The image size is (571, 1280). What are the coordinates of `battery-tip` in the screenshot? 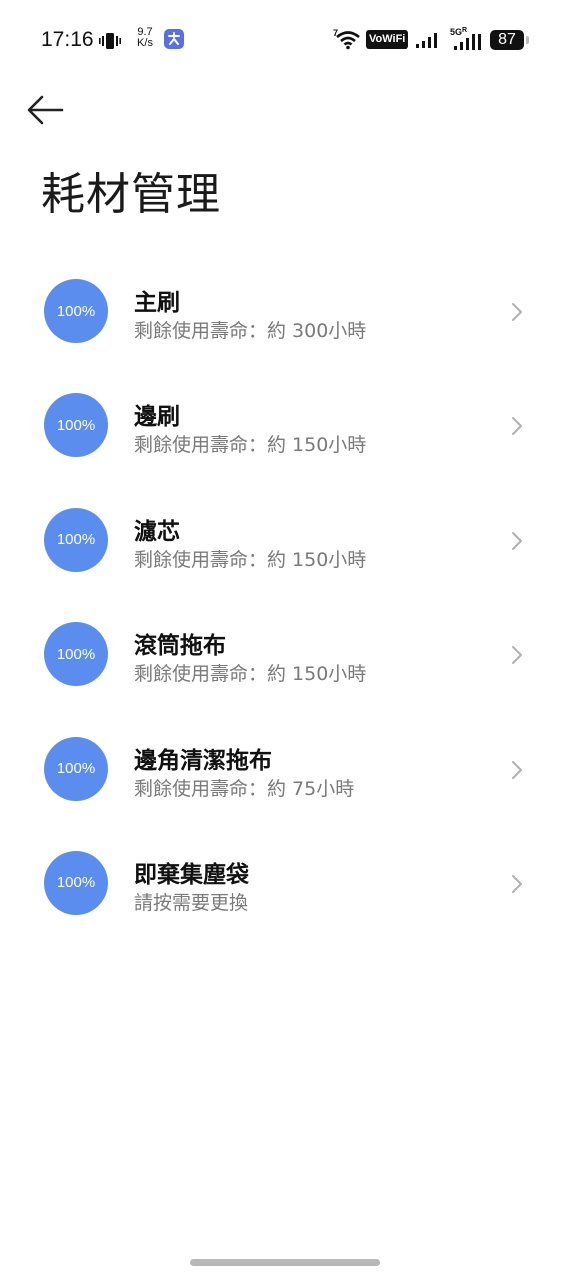 It's located at (527, 40).